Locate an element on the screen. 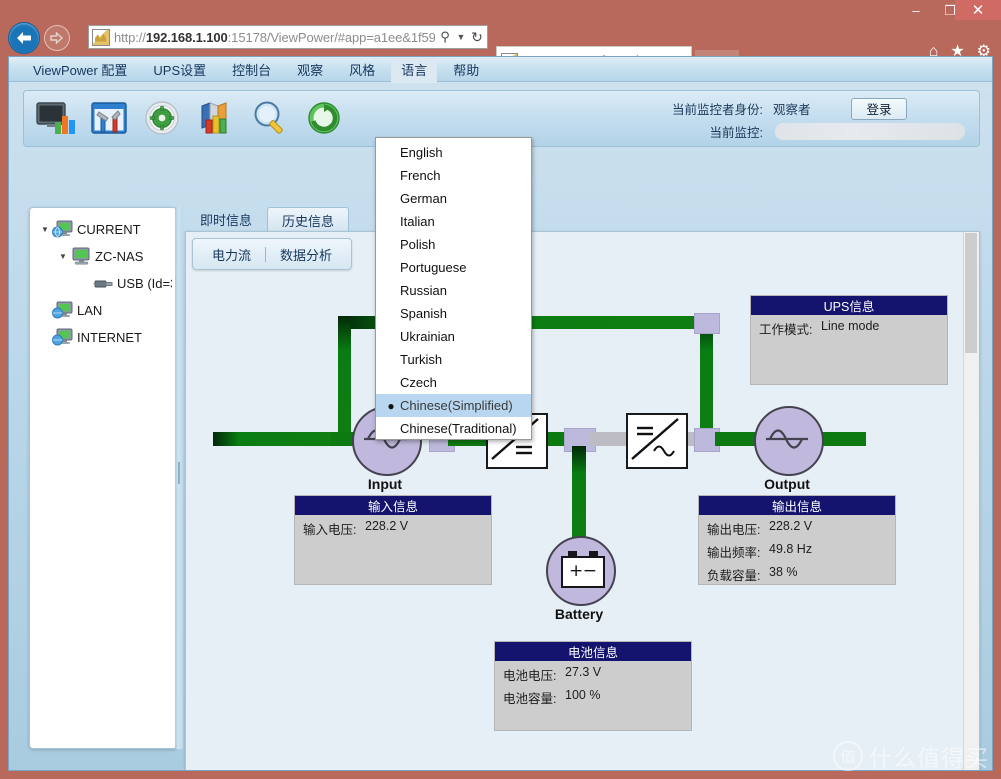 This screenshot has width=1001, height=779. language-option-turkish: Turkish is located at coordinates (453, 359).